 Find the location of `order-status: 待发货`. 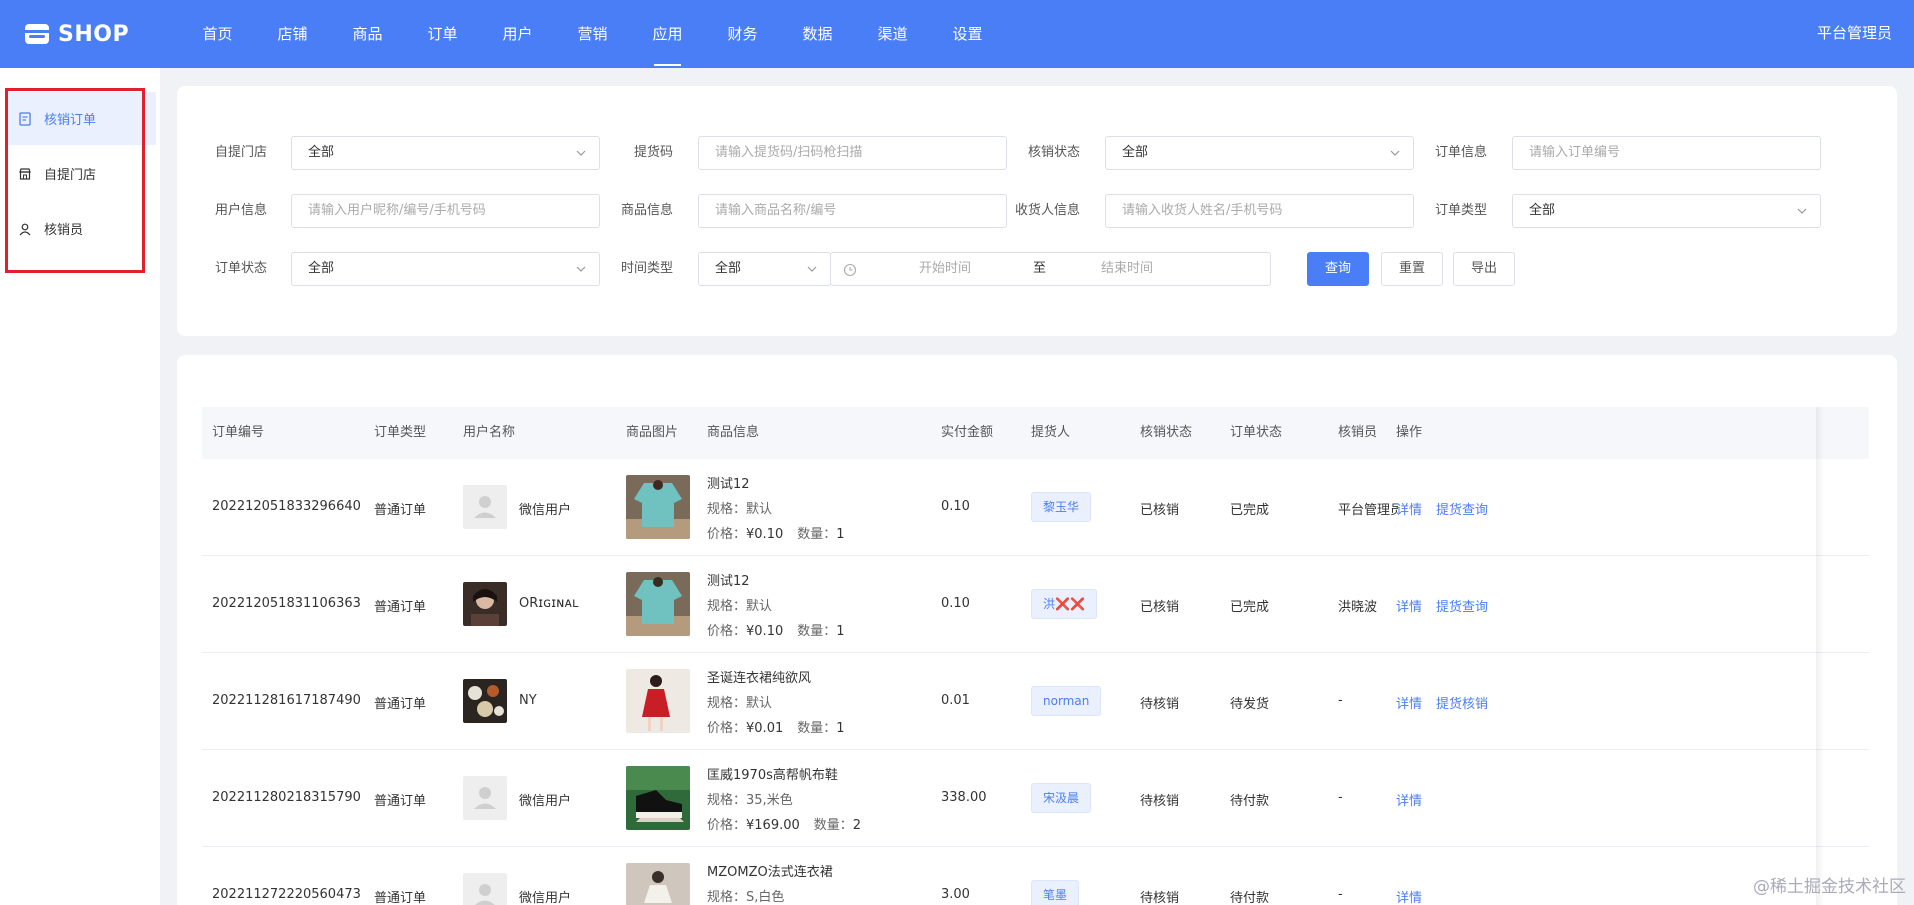

order-status: 待发货 is located at coordinates (1250, 704).